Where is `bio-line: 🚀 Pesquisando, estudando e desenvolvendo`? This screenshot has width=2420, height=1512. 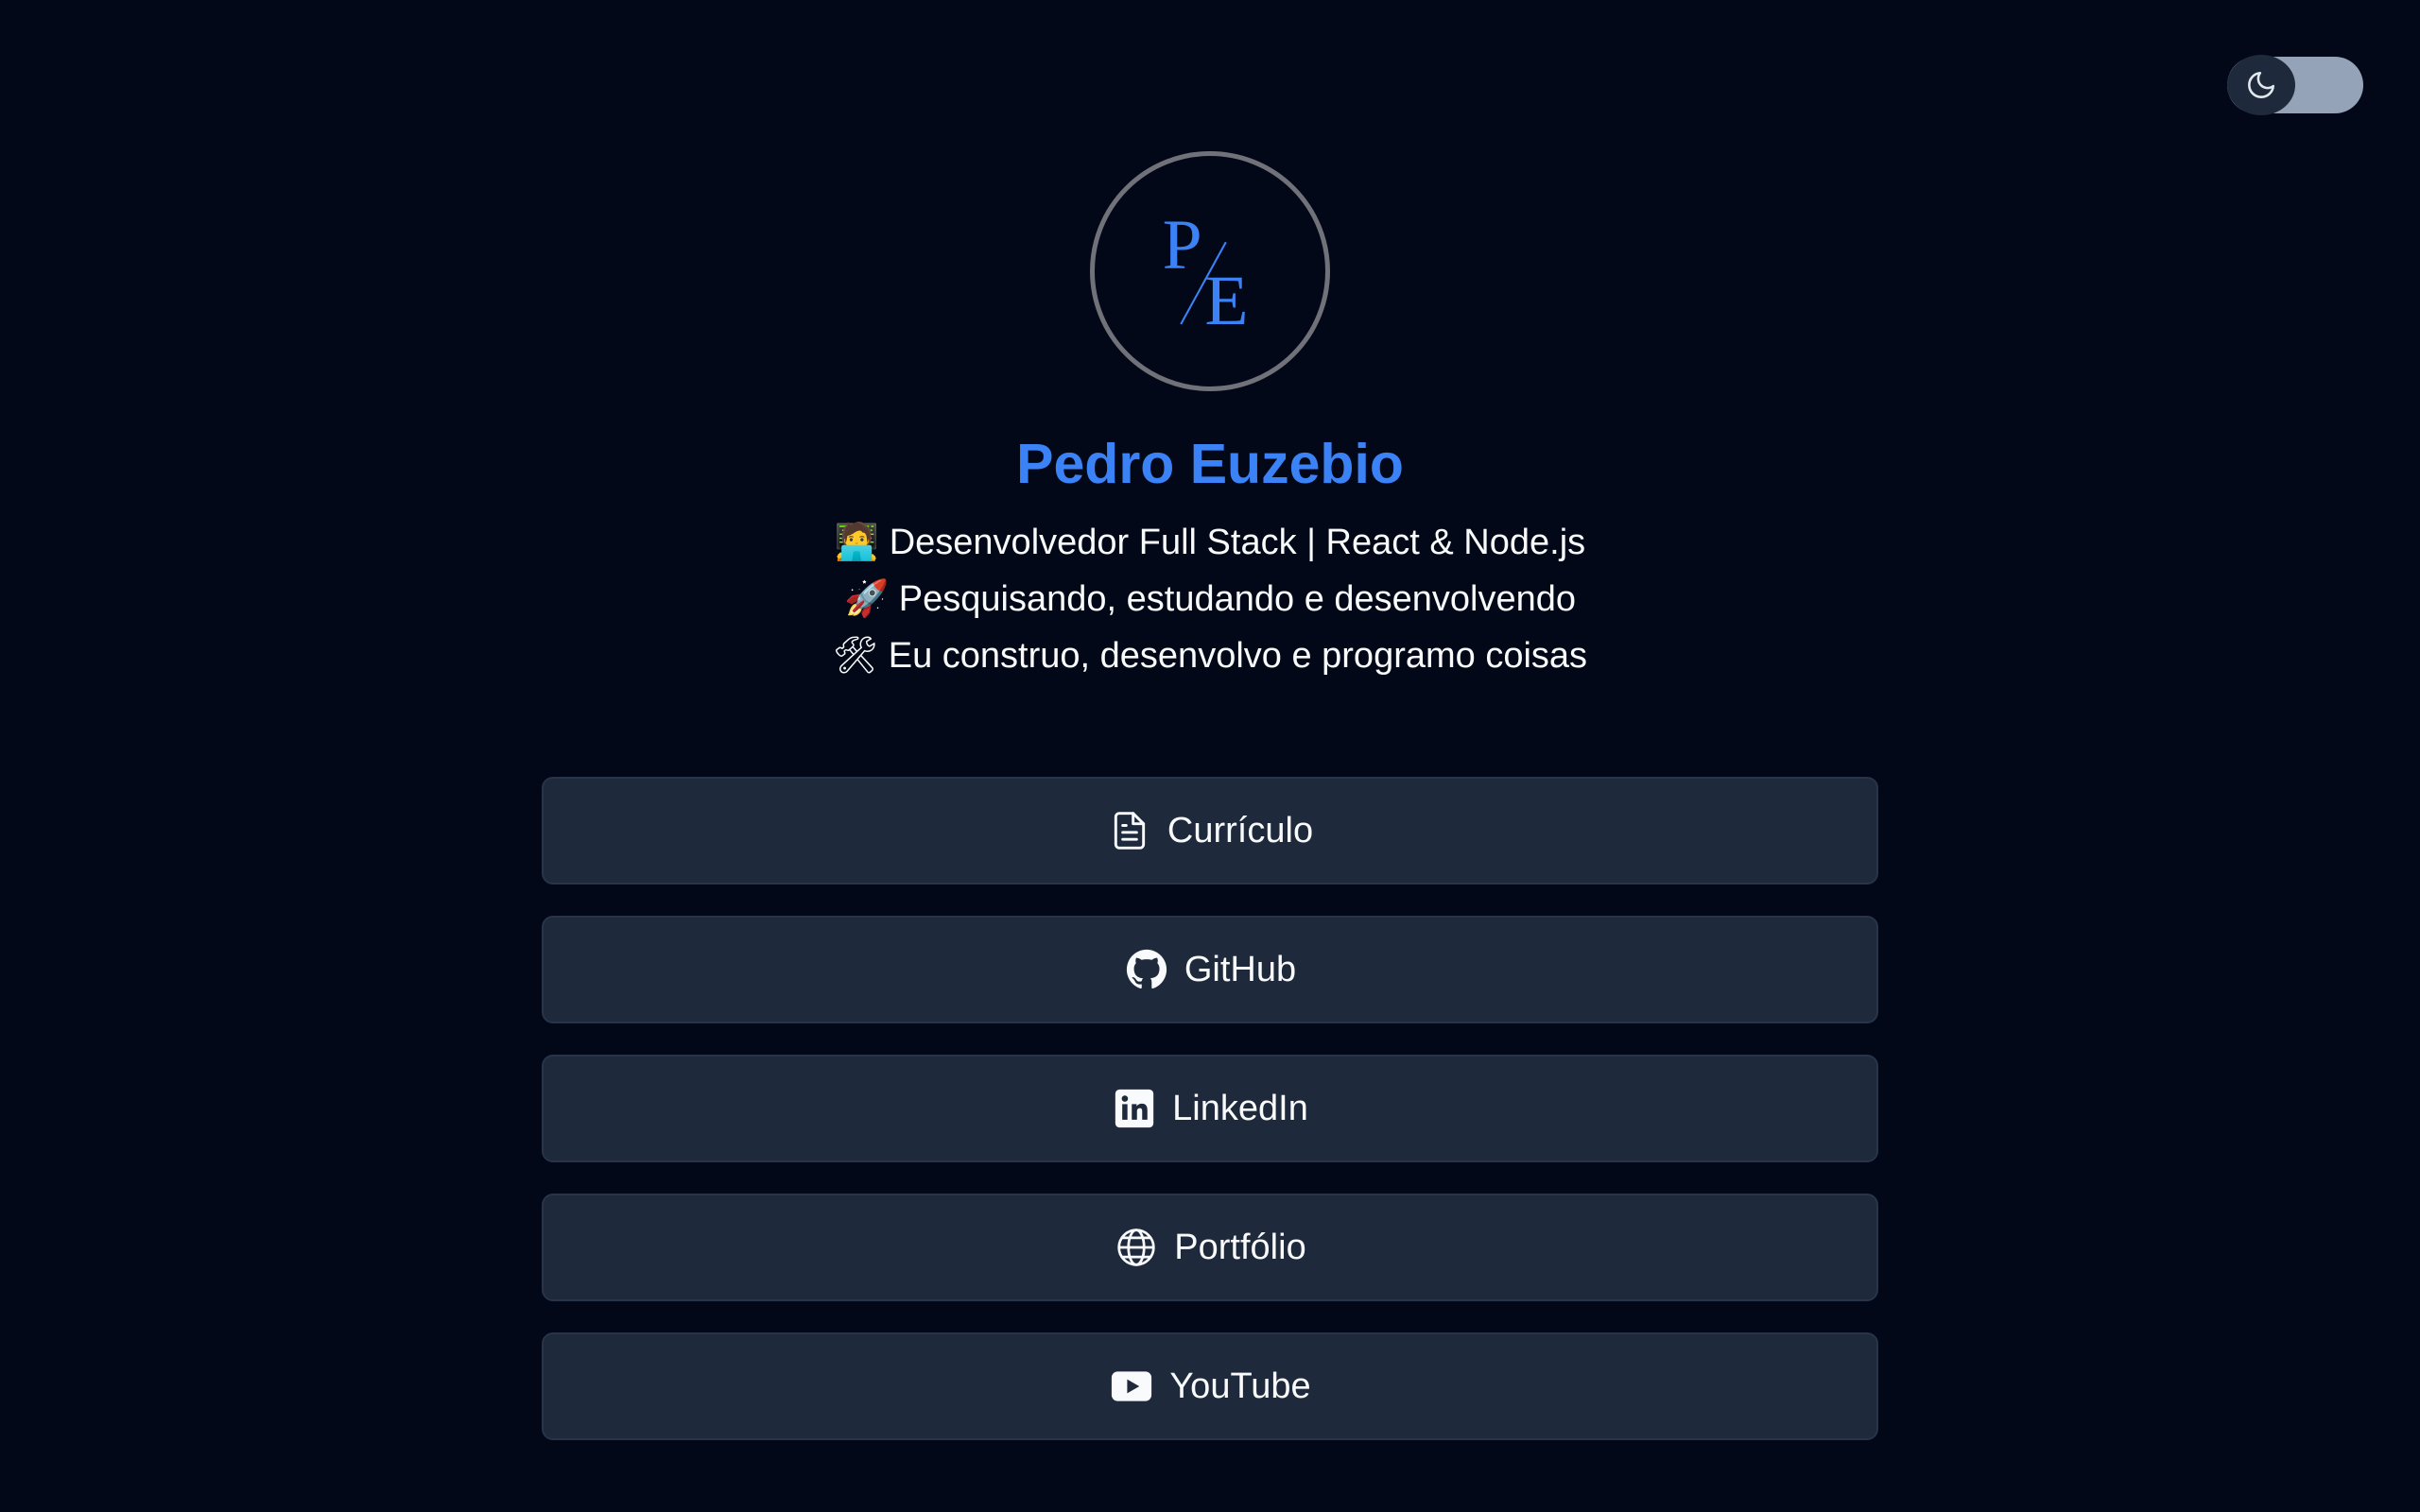
bio-line: 🚀 Pesquisando, estudando e desenvolvendo is located at coordinates (1210, 599).